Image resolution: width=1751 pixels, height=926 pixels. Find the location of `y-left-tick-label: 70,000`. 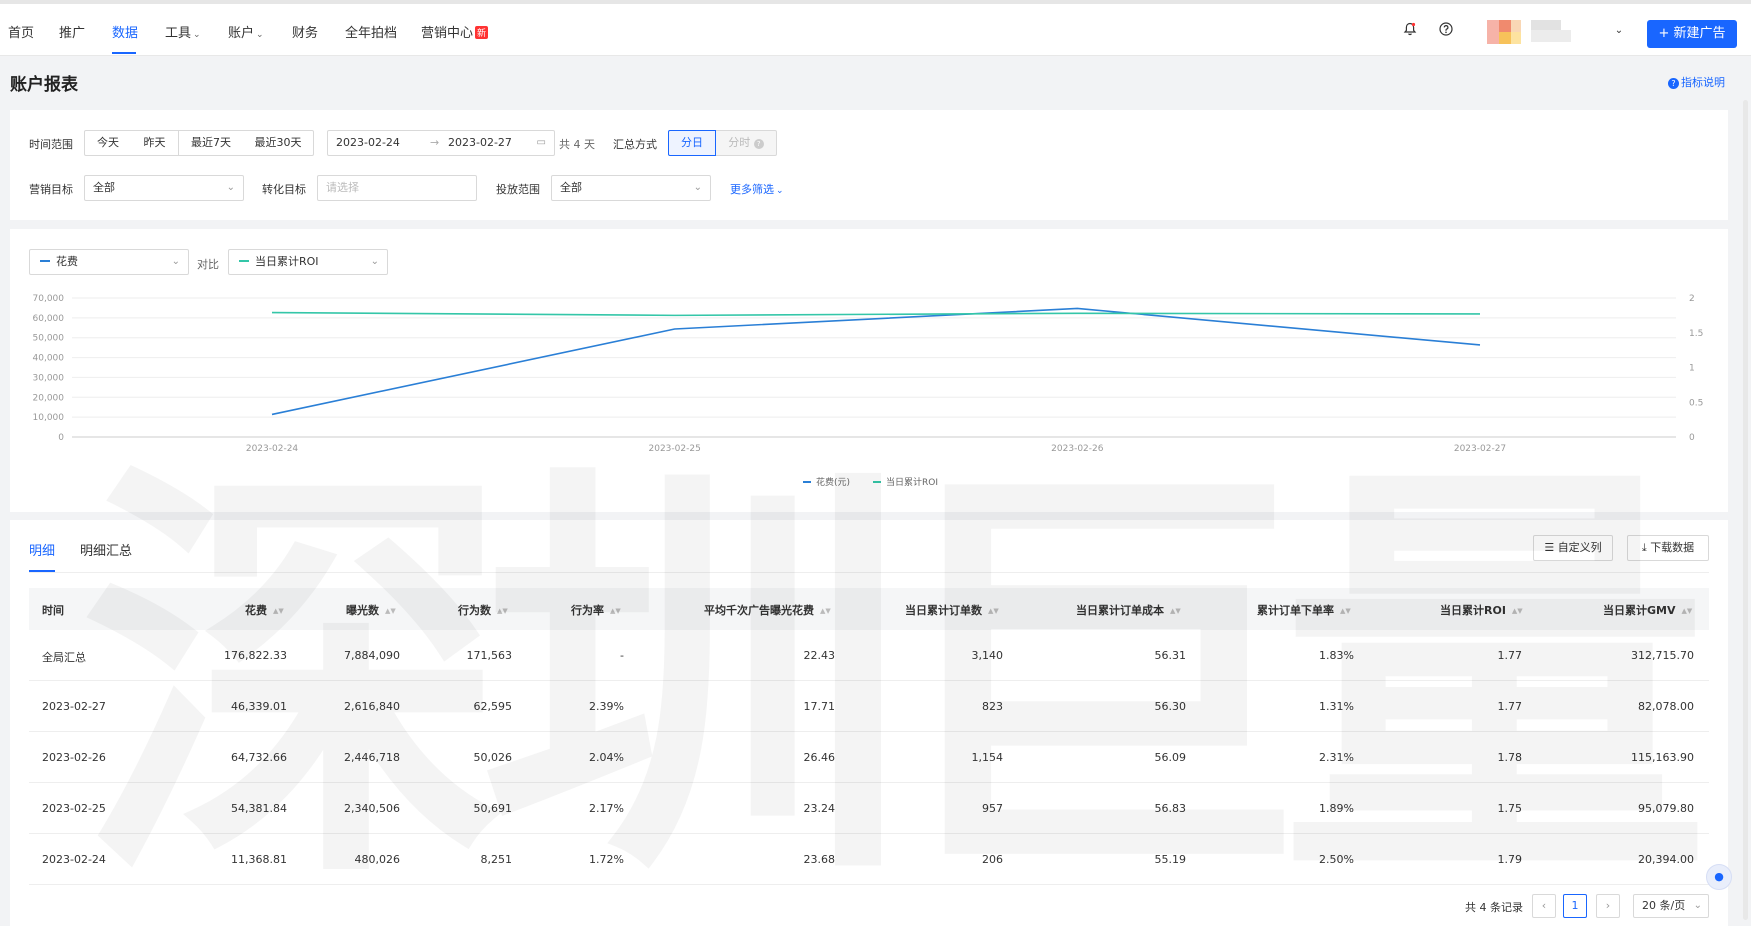

y-left-tick-label: 70,000 is located at coordinates (49, 299).